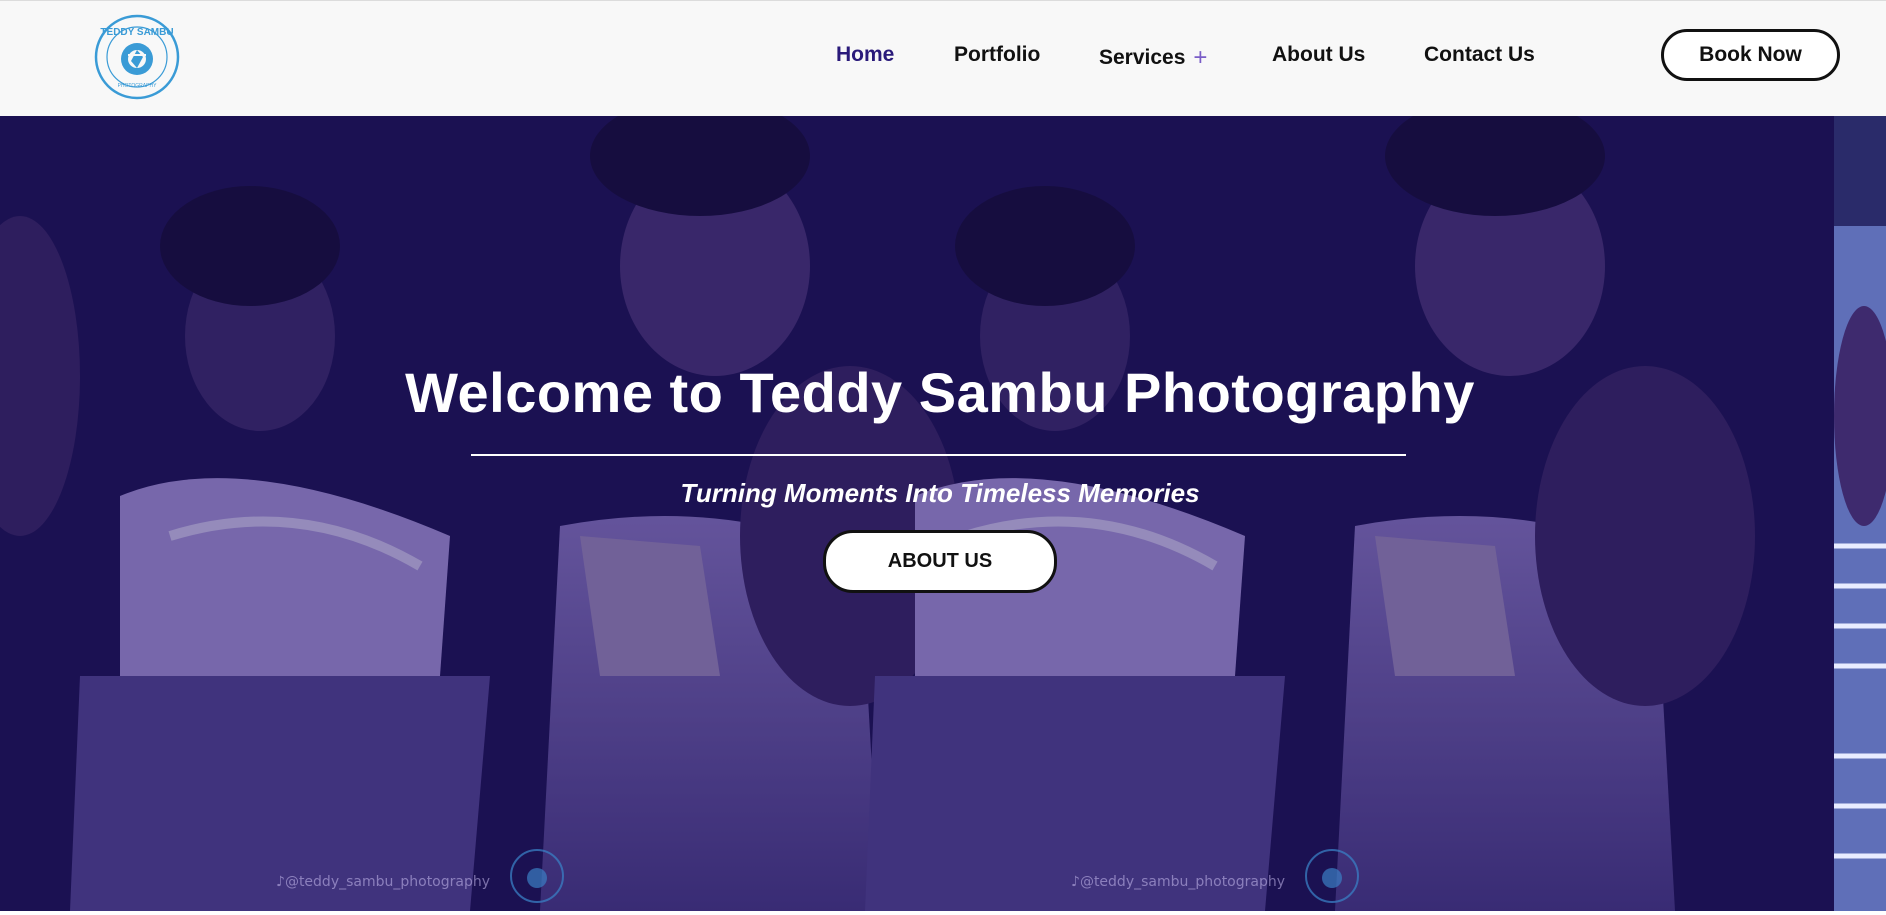 The height and width of the screenshot is (915, 1886). I want to click on hero-divider, so click(938, 455).